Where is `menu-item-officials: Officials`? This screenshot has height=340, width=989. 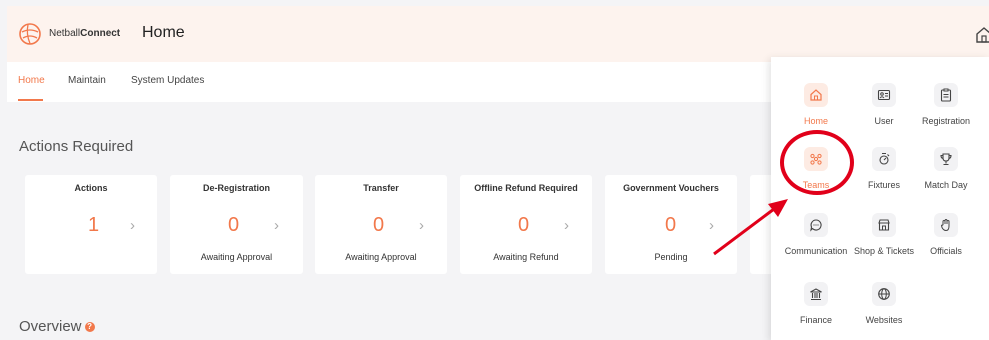 menu-item-officials: Officials is located at coordinates (946, 241).